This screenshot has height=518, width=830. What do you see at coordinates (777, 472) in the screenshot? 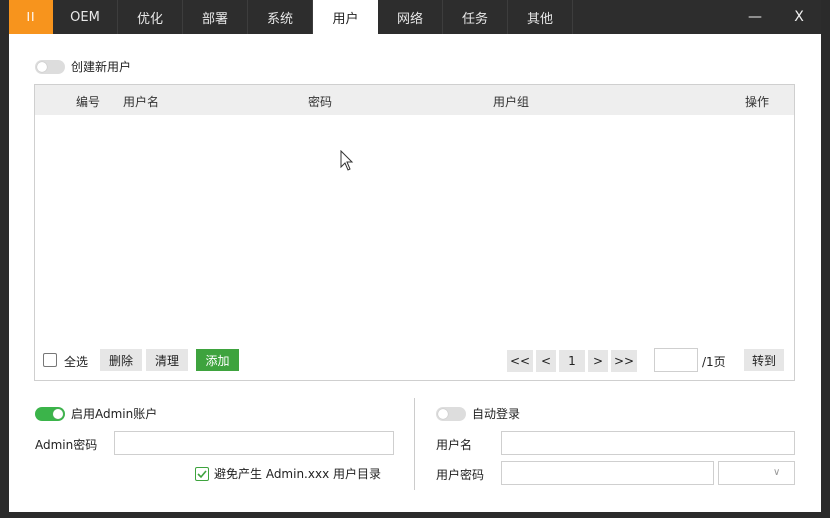
I see `chevron-down-icon: ∨` at bounding box center [777, 472].